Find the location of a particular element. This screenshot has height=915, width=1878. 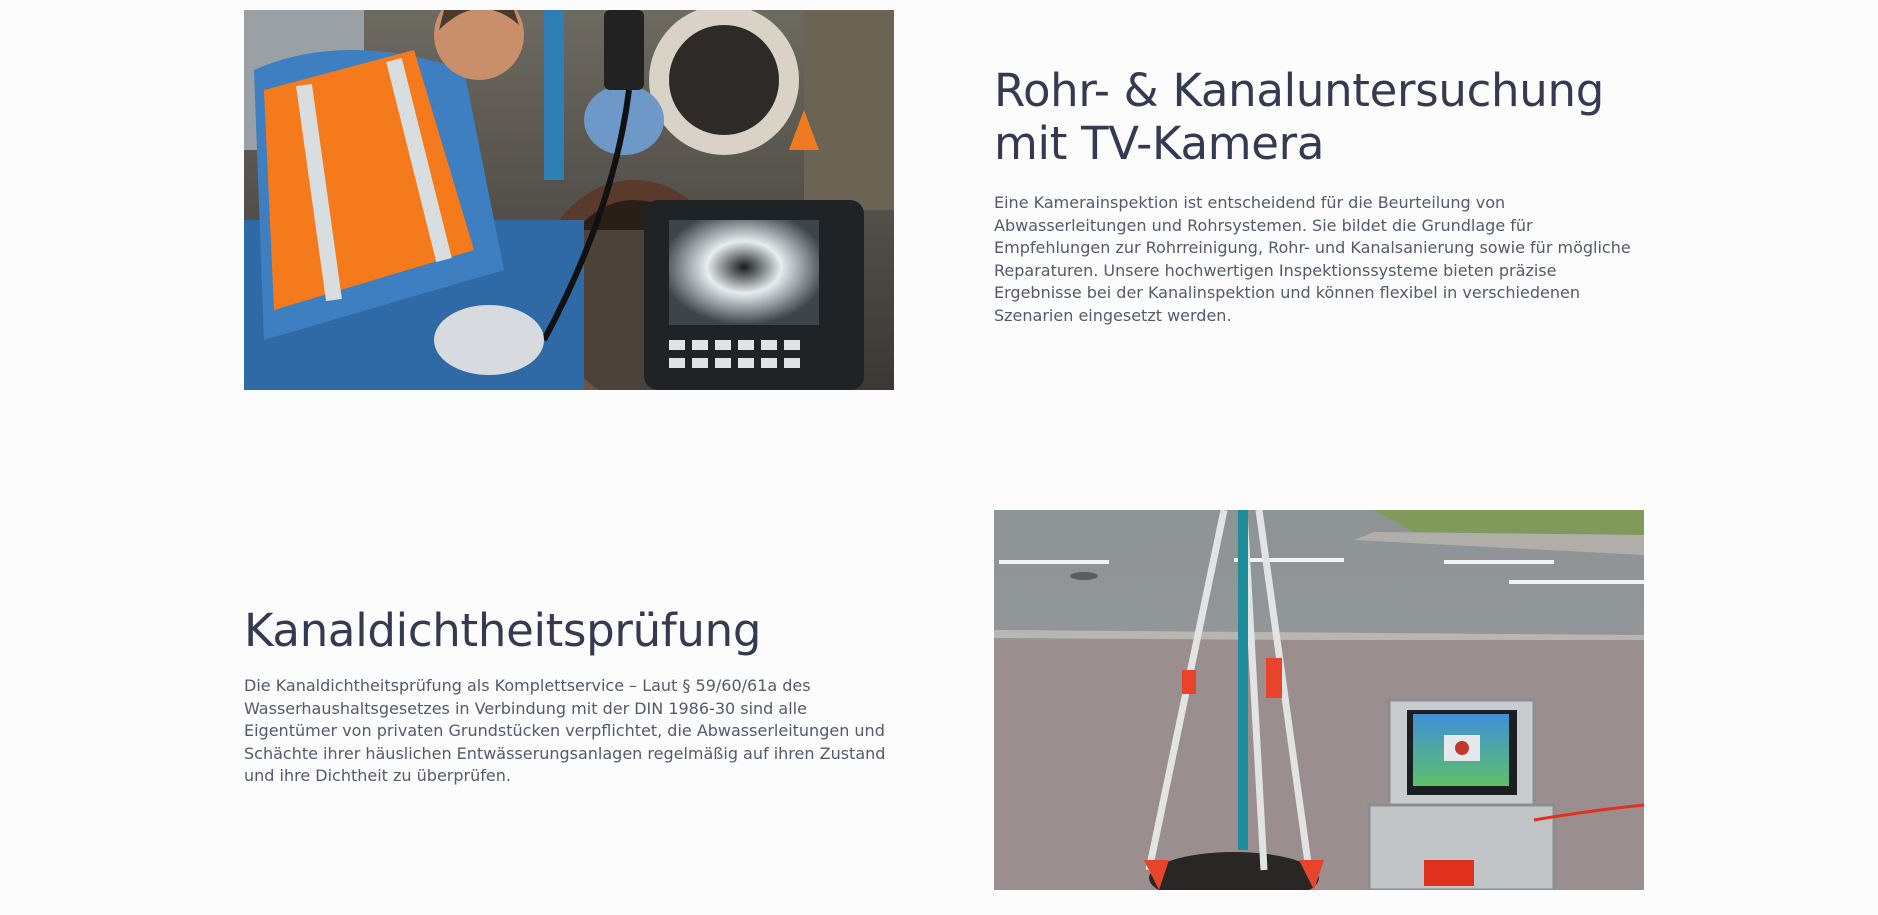

pipe-inspection-image is located at coordinates (569, 200).